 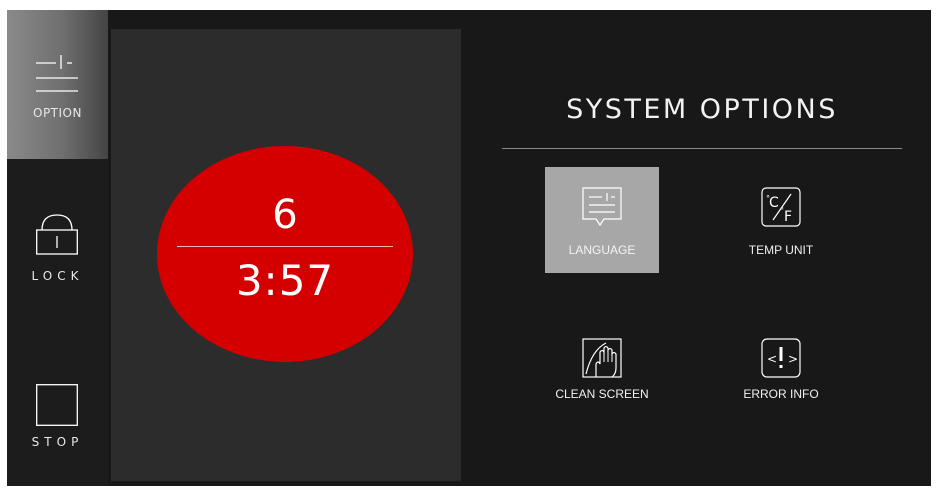 I want to click on lock-button: LOCK, so click(x=57, y=250).